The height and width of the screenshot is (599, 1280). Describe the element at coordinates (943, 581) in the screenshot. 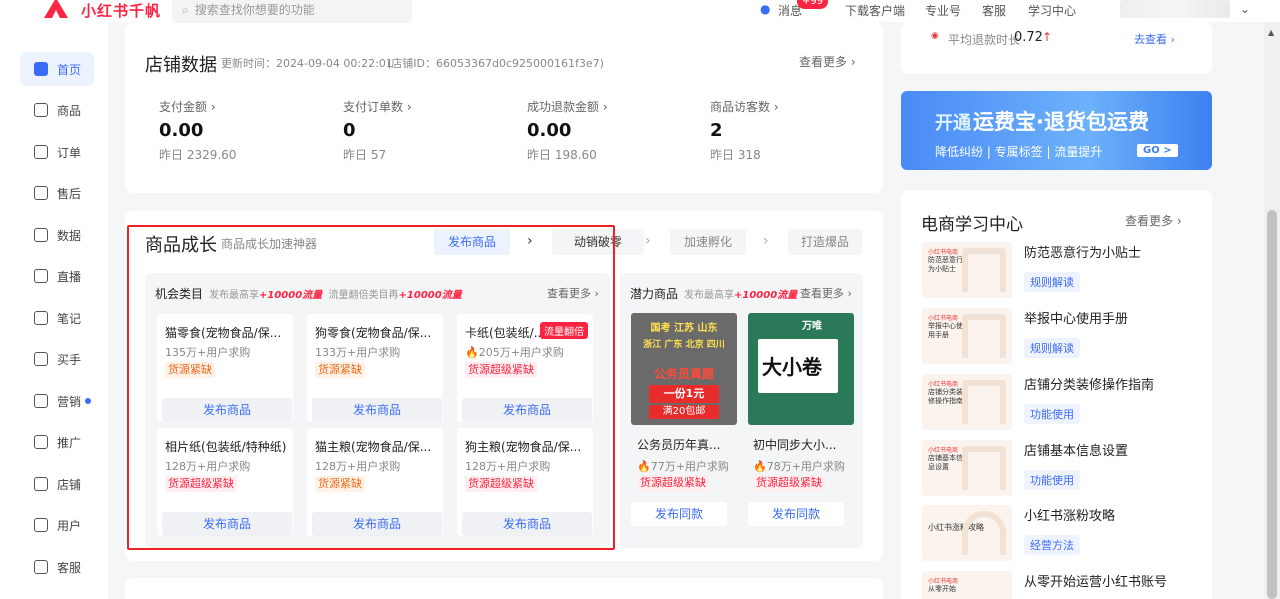

I see `thumb-brand: 小红书电商` at that location.